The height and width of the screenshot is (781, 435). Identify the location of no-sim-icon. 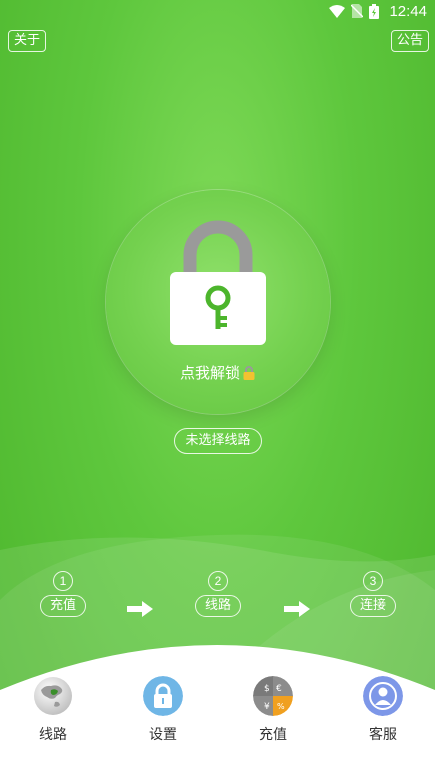
(357, 11).